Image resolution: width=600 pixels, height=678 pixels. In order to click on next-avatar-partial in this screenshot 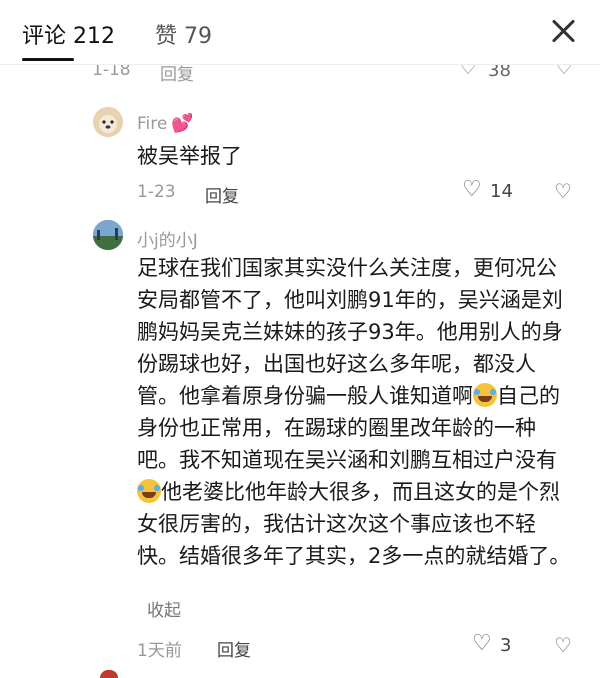, I will do `click(109, 674)`.